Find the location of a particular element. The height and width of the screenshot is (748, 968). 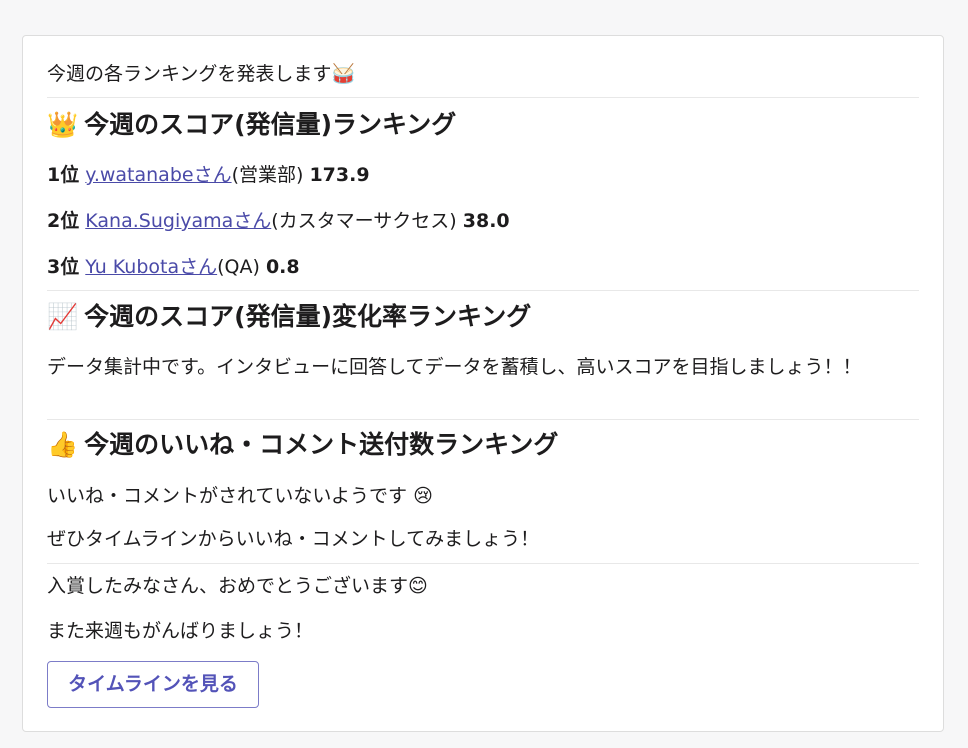

score-ranking-heading: 👑 今週のスコア(発信量)ランキング is located at coordinates (251, 125).